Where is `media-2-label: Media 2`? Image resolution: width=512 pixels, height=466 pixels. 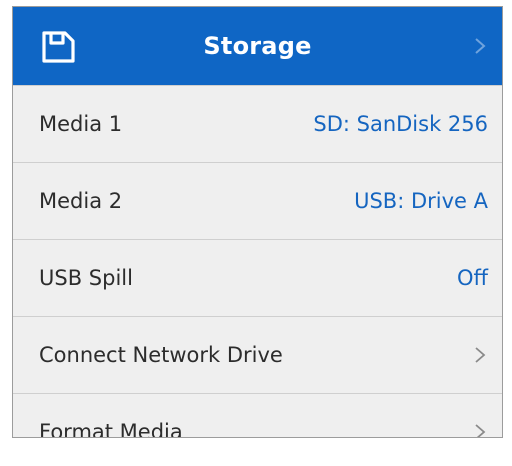
media-2-label: Media 2 is located at coordinates (81, 201).